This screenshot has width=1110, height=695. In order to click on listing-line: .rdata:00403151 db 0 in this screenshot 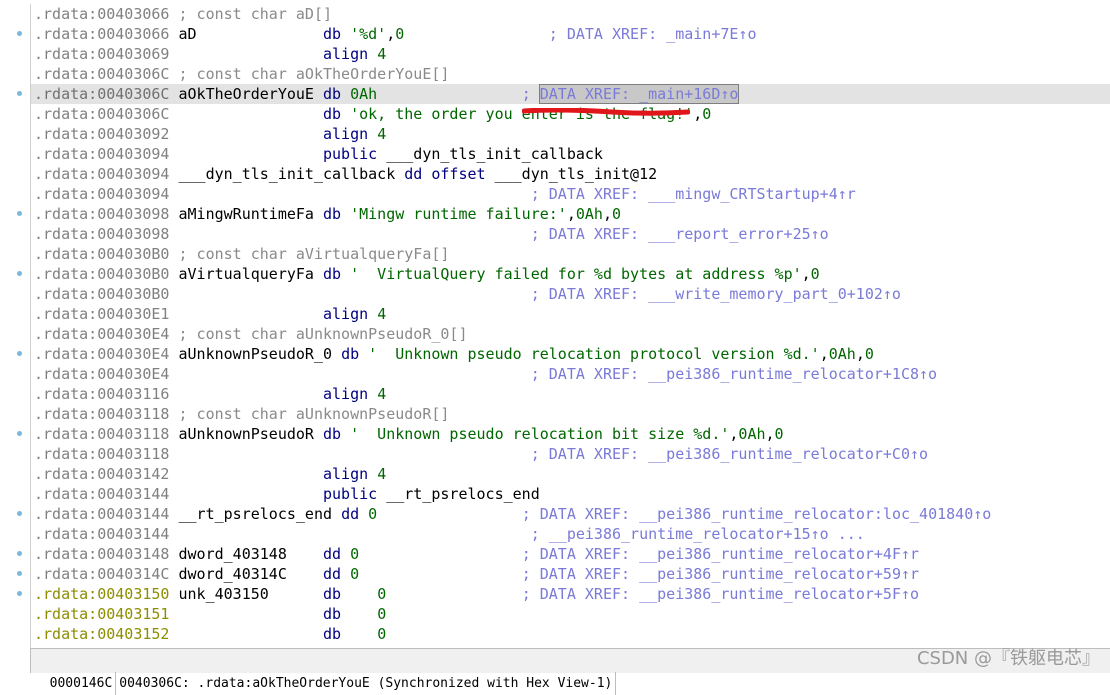, I will do `click(570, 614)`.